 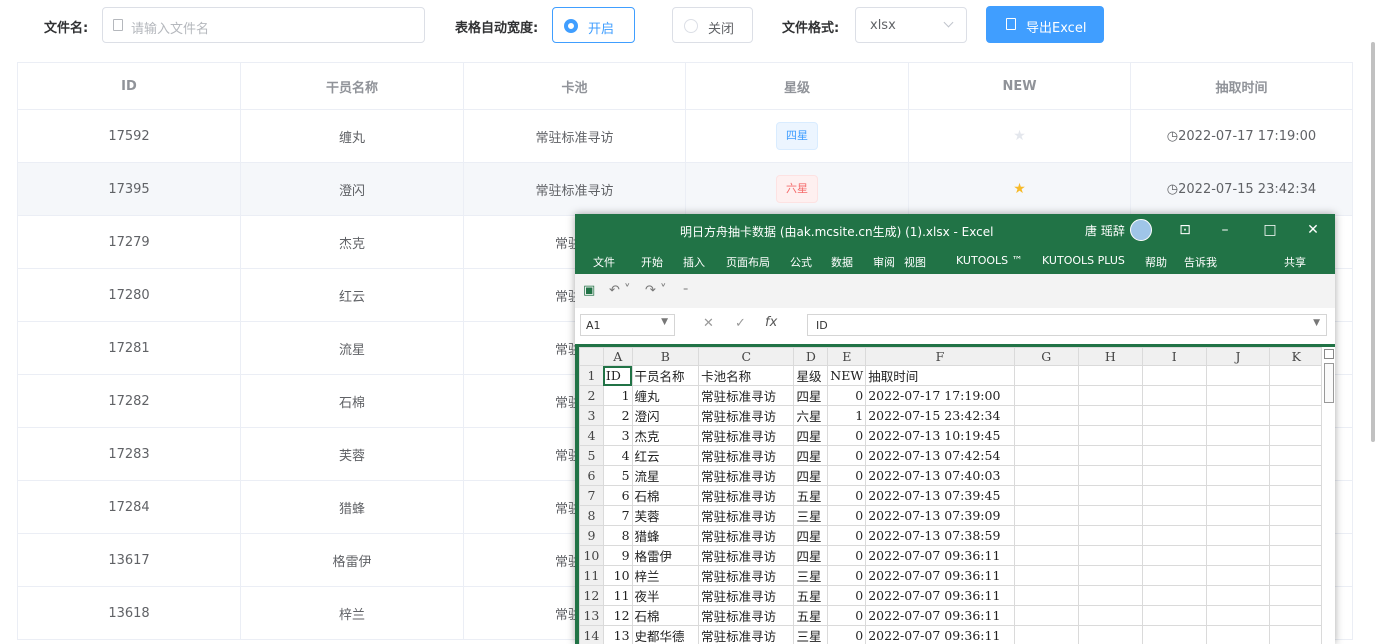 I want to click on row-number: 6, so click(x=592, y=476).